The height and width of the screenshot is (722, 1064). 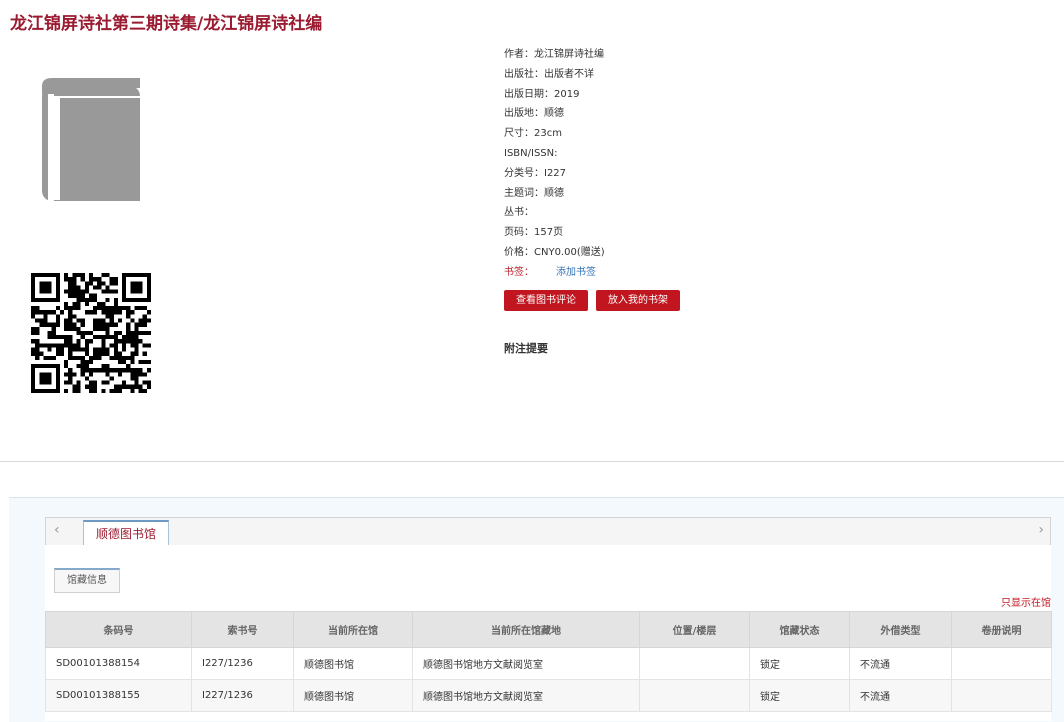 What do you see at coordinates (900, 629) in the screenshot?
I see `col-loan-type: 外借类型` at bounding box center [900, 629].